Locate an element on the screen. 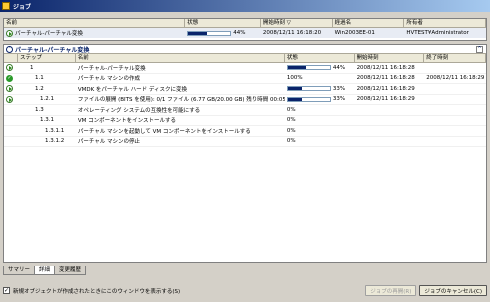 The height and width of the screenshot is (302, 490). column-header-owner: 所有者 is located at coordinates (445, 23).